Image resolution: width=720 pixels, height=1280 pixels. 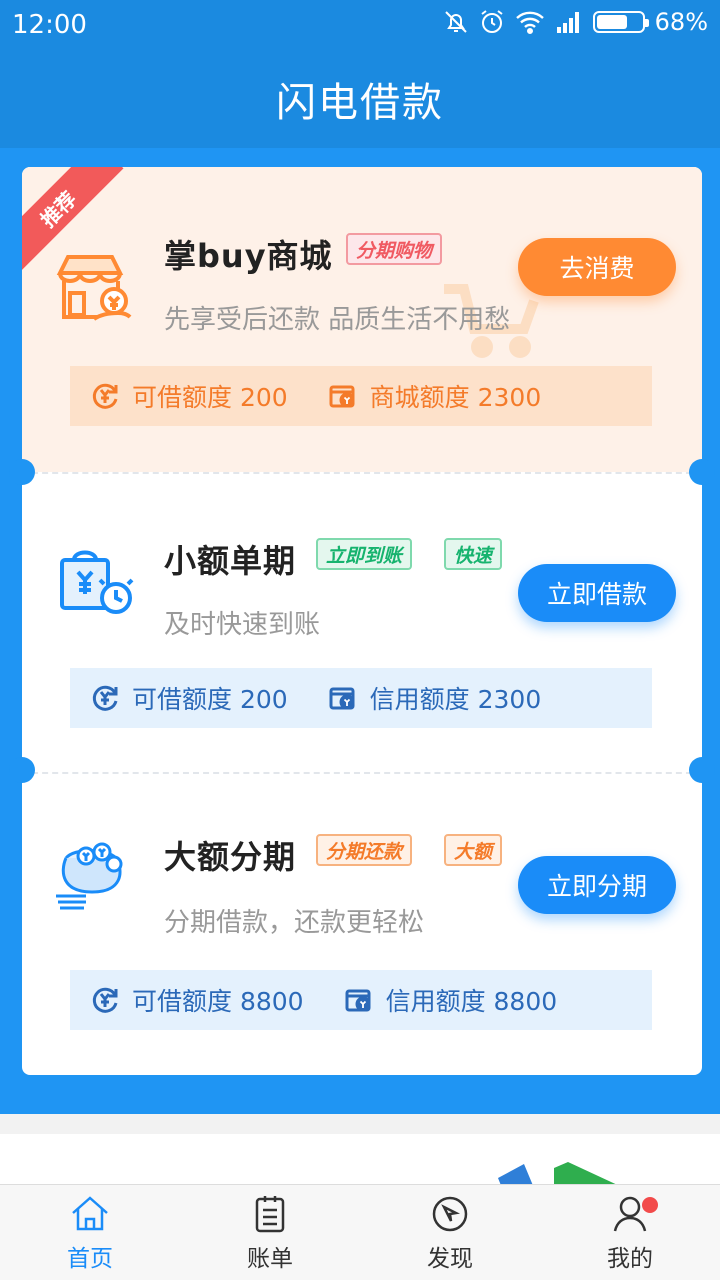 I want to click on product-tag: 立即到账, so click(x=364, y=554).